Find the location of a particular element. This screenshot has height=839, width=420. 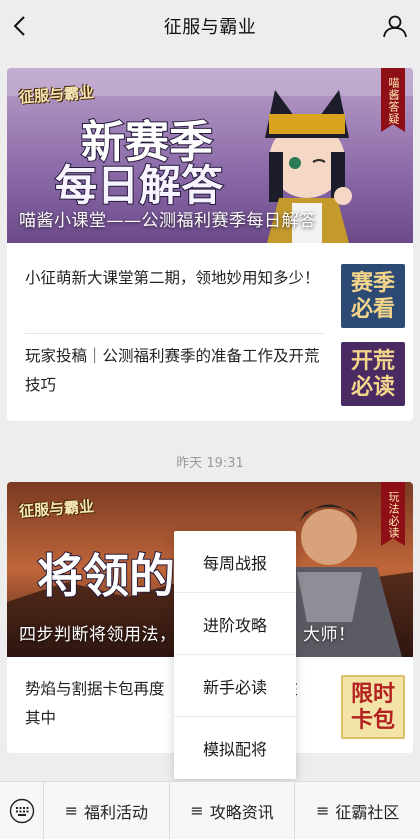

list-item-title-part: 其中 is located at coordinates (41, 718).